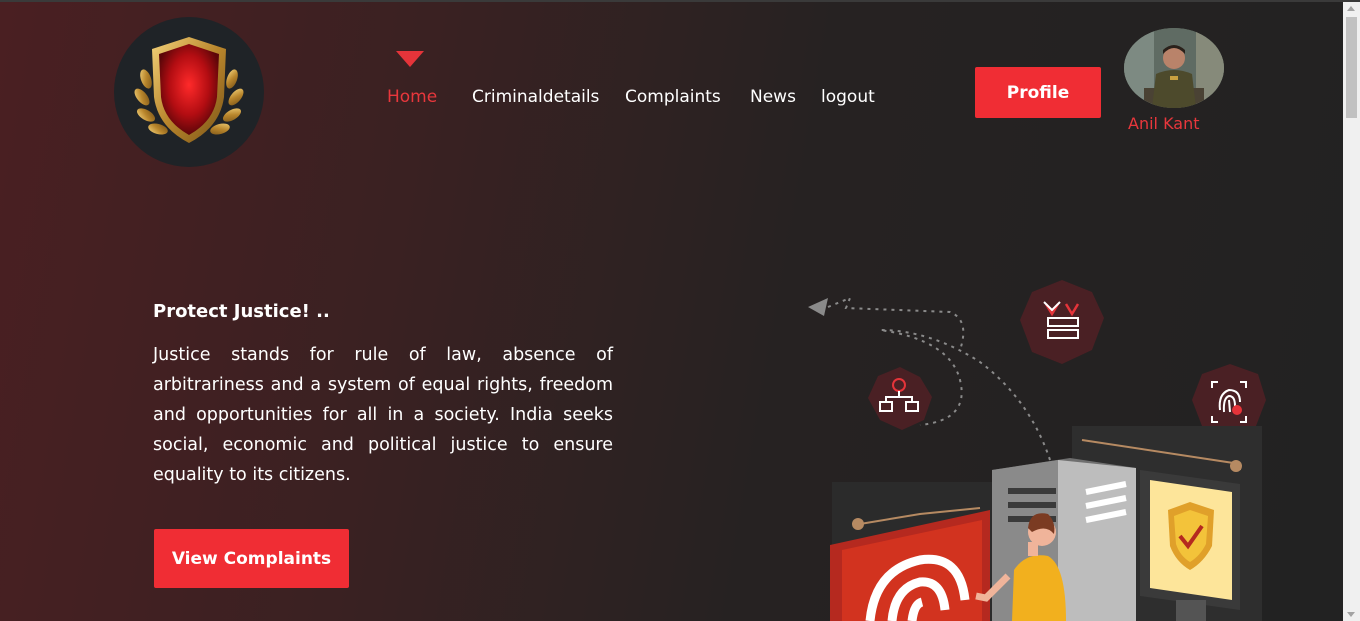  I want to click on site-logo, so click(189, 92).